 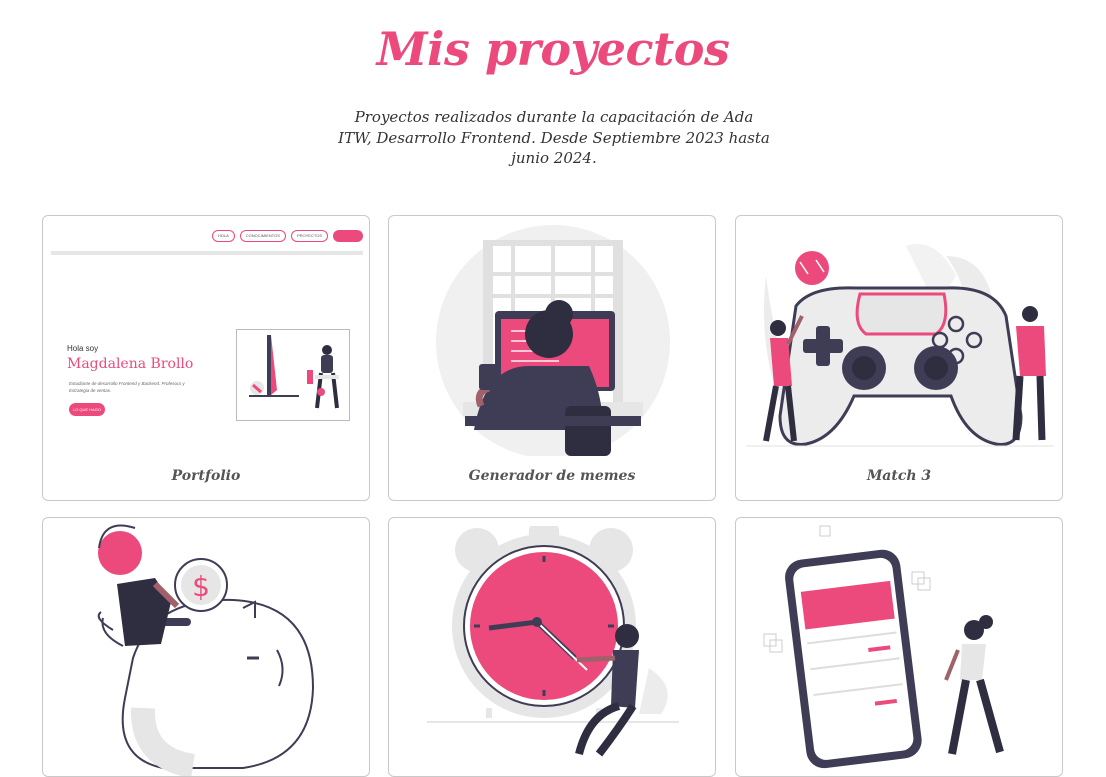 I want to click on preview-greeting: Hola soy, so click(x=83, y=348).